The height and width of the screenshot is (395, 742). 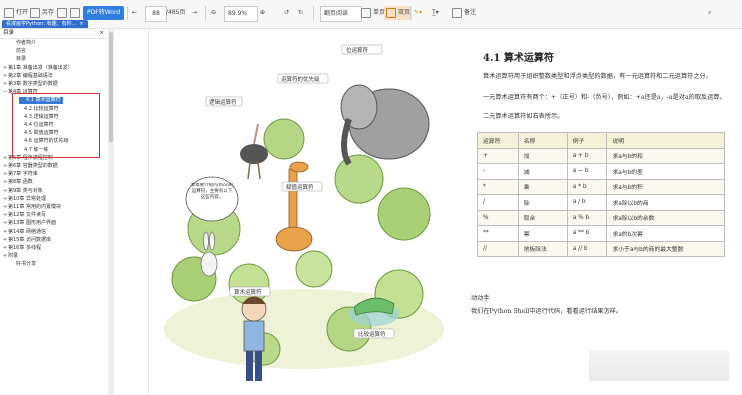 I want to click on label-logic: 逻辑运算符, so click(x=223, y=102).